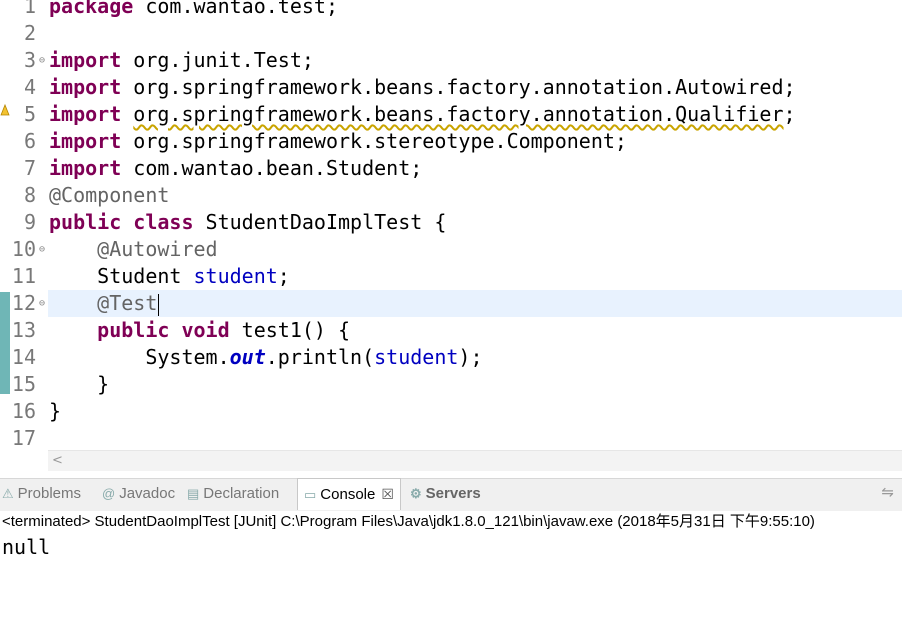 This screenshot has height=636, width=902. I want to click on servers-icon: ⚙, so click(416, 493).